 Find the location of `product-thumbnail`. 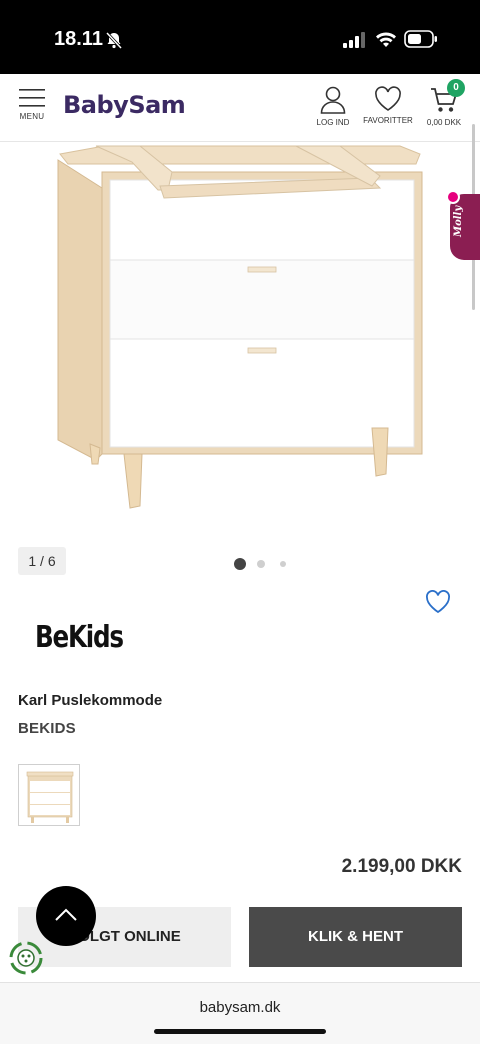

product-thumbnail is located at coordinates (49, 795).